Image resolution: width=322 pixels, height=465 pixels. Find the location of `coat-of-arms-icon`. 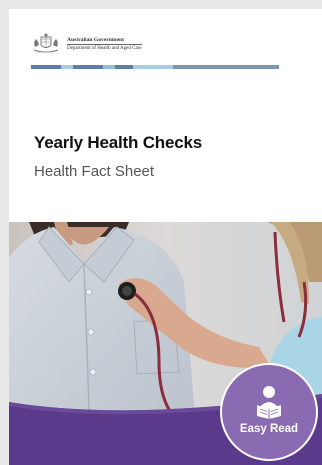

coat-of-arms-icon is located at coordinates (46, 43).